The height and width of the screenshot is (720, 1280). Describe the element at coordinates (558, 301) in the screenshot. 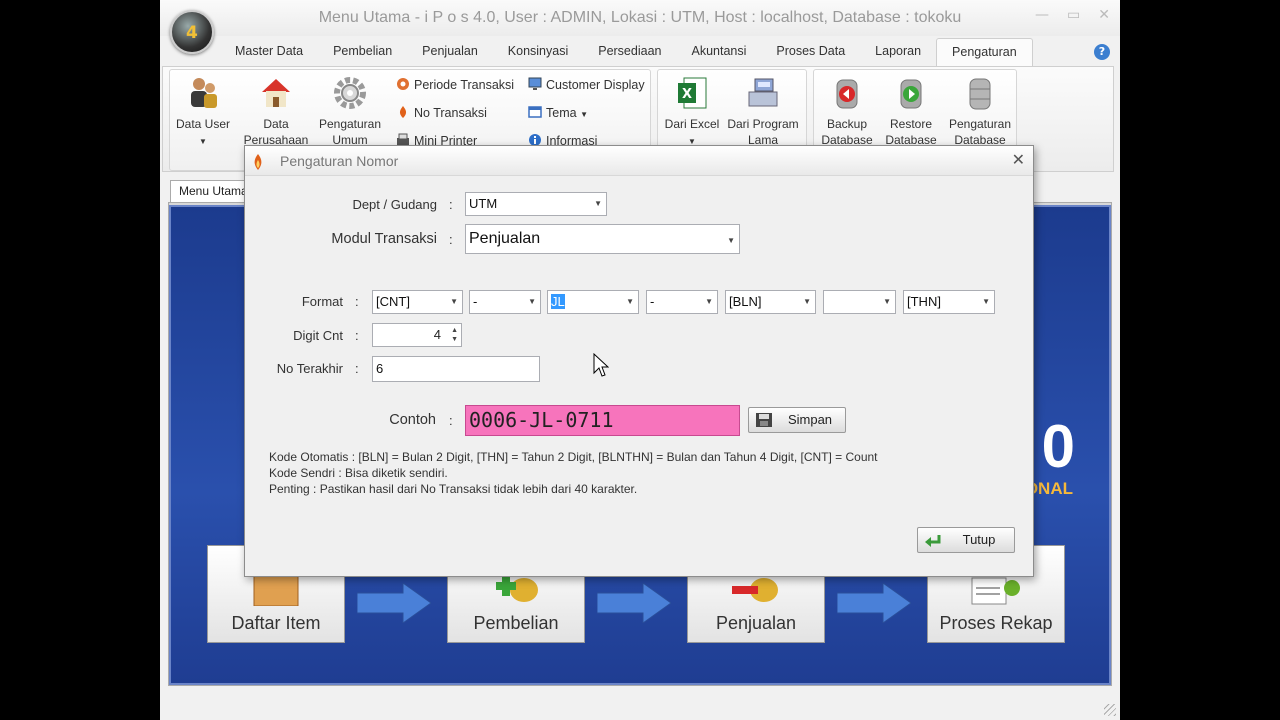

I see `format-value-3: JL` at that location.